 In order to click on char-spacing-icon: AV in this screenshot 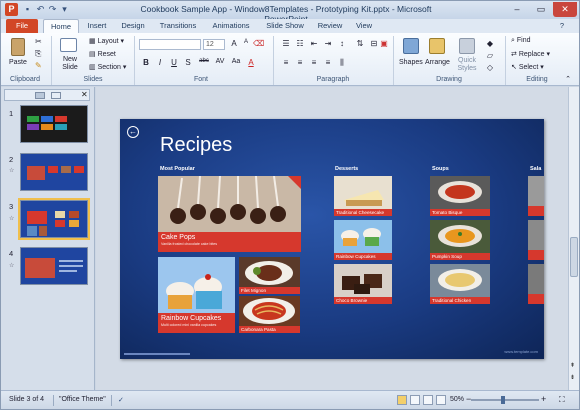, I will do `click(220, 61)`.